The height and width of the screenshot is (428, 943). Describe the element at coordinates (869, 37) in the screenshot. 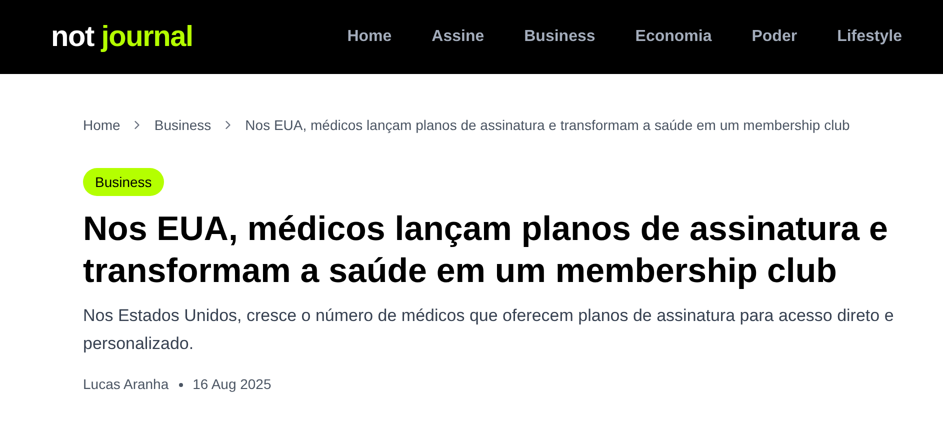

I see `nav-link: Lifestyle` at that location.